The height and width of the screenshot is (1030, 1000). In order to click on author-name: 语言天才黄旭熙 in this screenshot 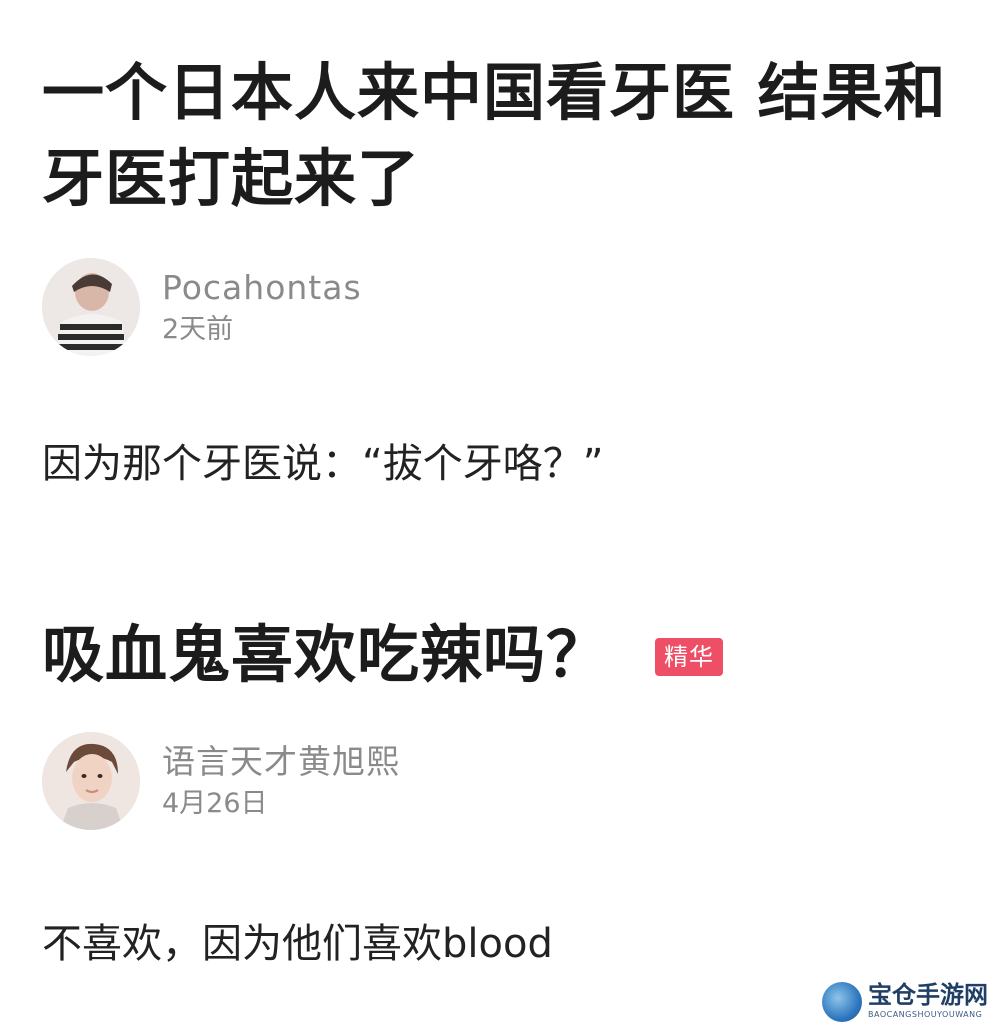, I will do `click(281, 762)`.